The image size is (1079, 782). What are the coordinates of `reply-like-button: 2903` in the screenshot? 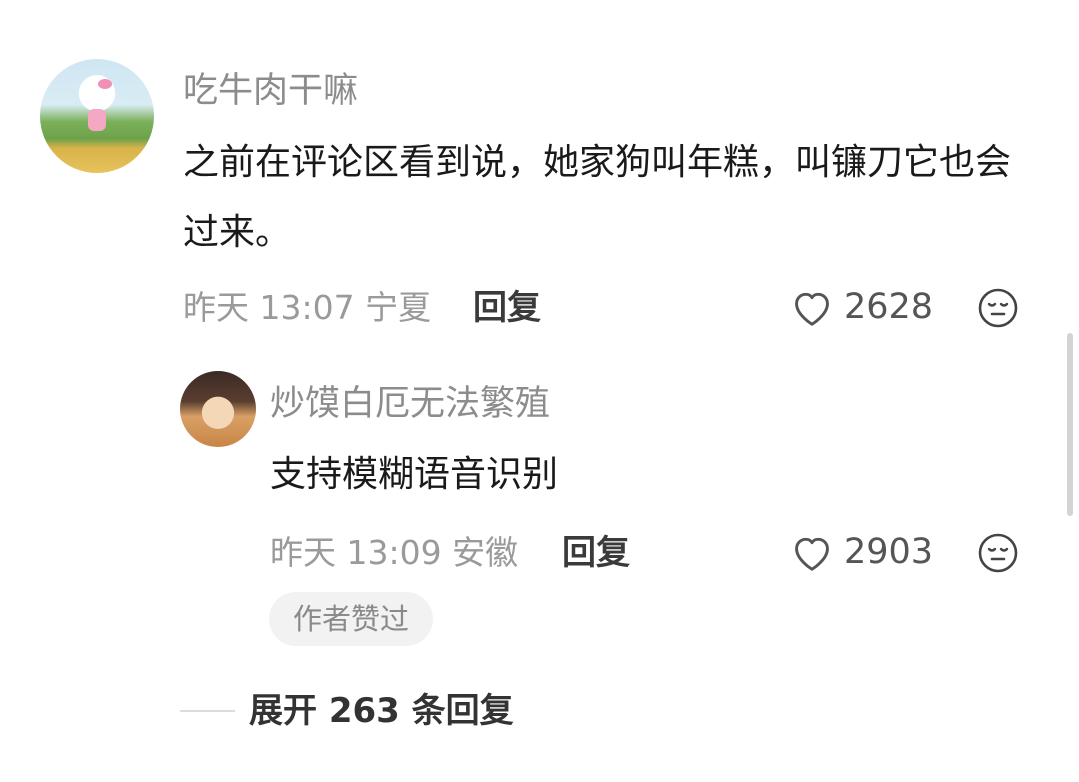 It's located at (861, 552).